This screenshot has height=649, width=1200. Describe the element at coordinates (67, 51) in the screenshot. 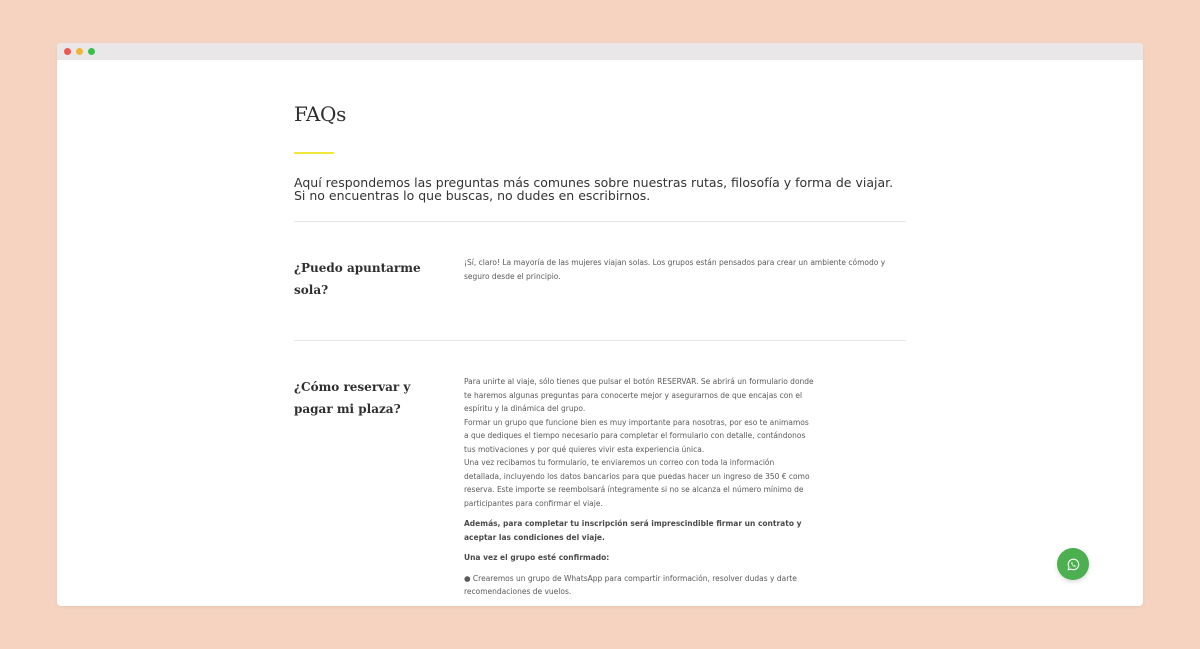

I see `close-window-dot` at that location.